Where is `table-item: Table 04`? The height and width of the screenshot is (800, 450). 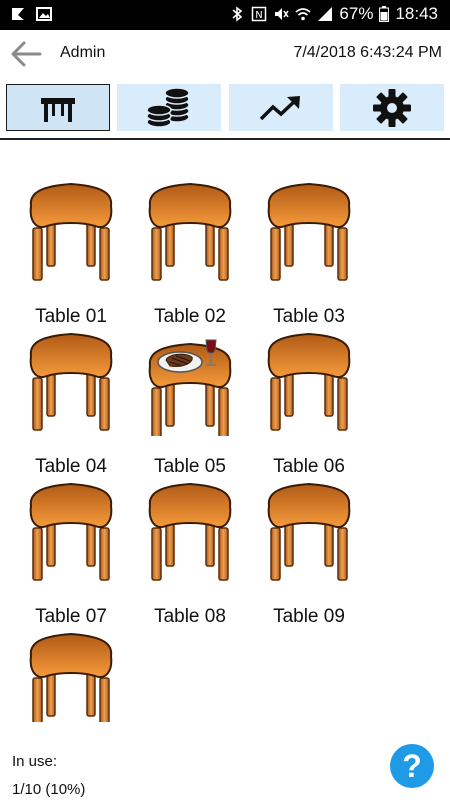 table-item: Table 04 is located at coordinates (71, 403).